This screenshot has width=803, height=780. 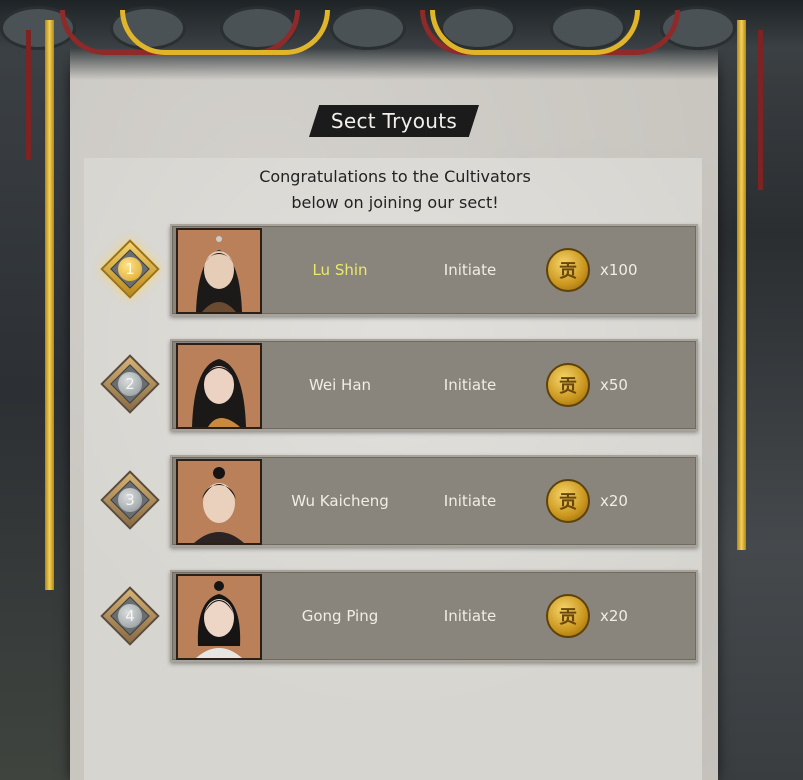 What do you see at coordinates (28, 95) in the screenshot?
I see `red-tassel-left` at bounding box center [28, 95].